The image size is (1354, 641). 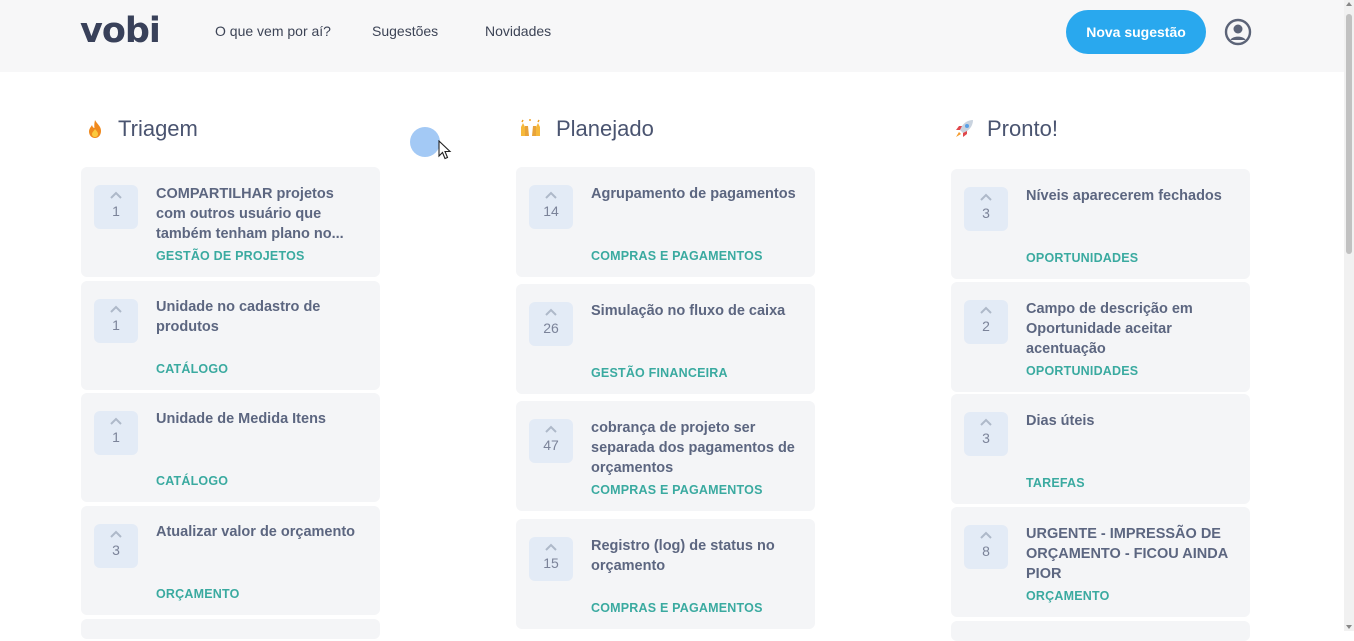 I want to click on card-title: Unidade de Medida Itens, so click(x=258, y=419).